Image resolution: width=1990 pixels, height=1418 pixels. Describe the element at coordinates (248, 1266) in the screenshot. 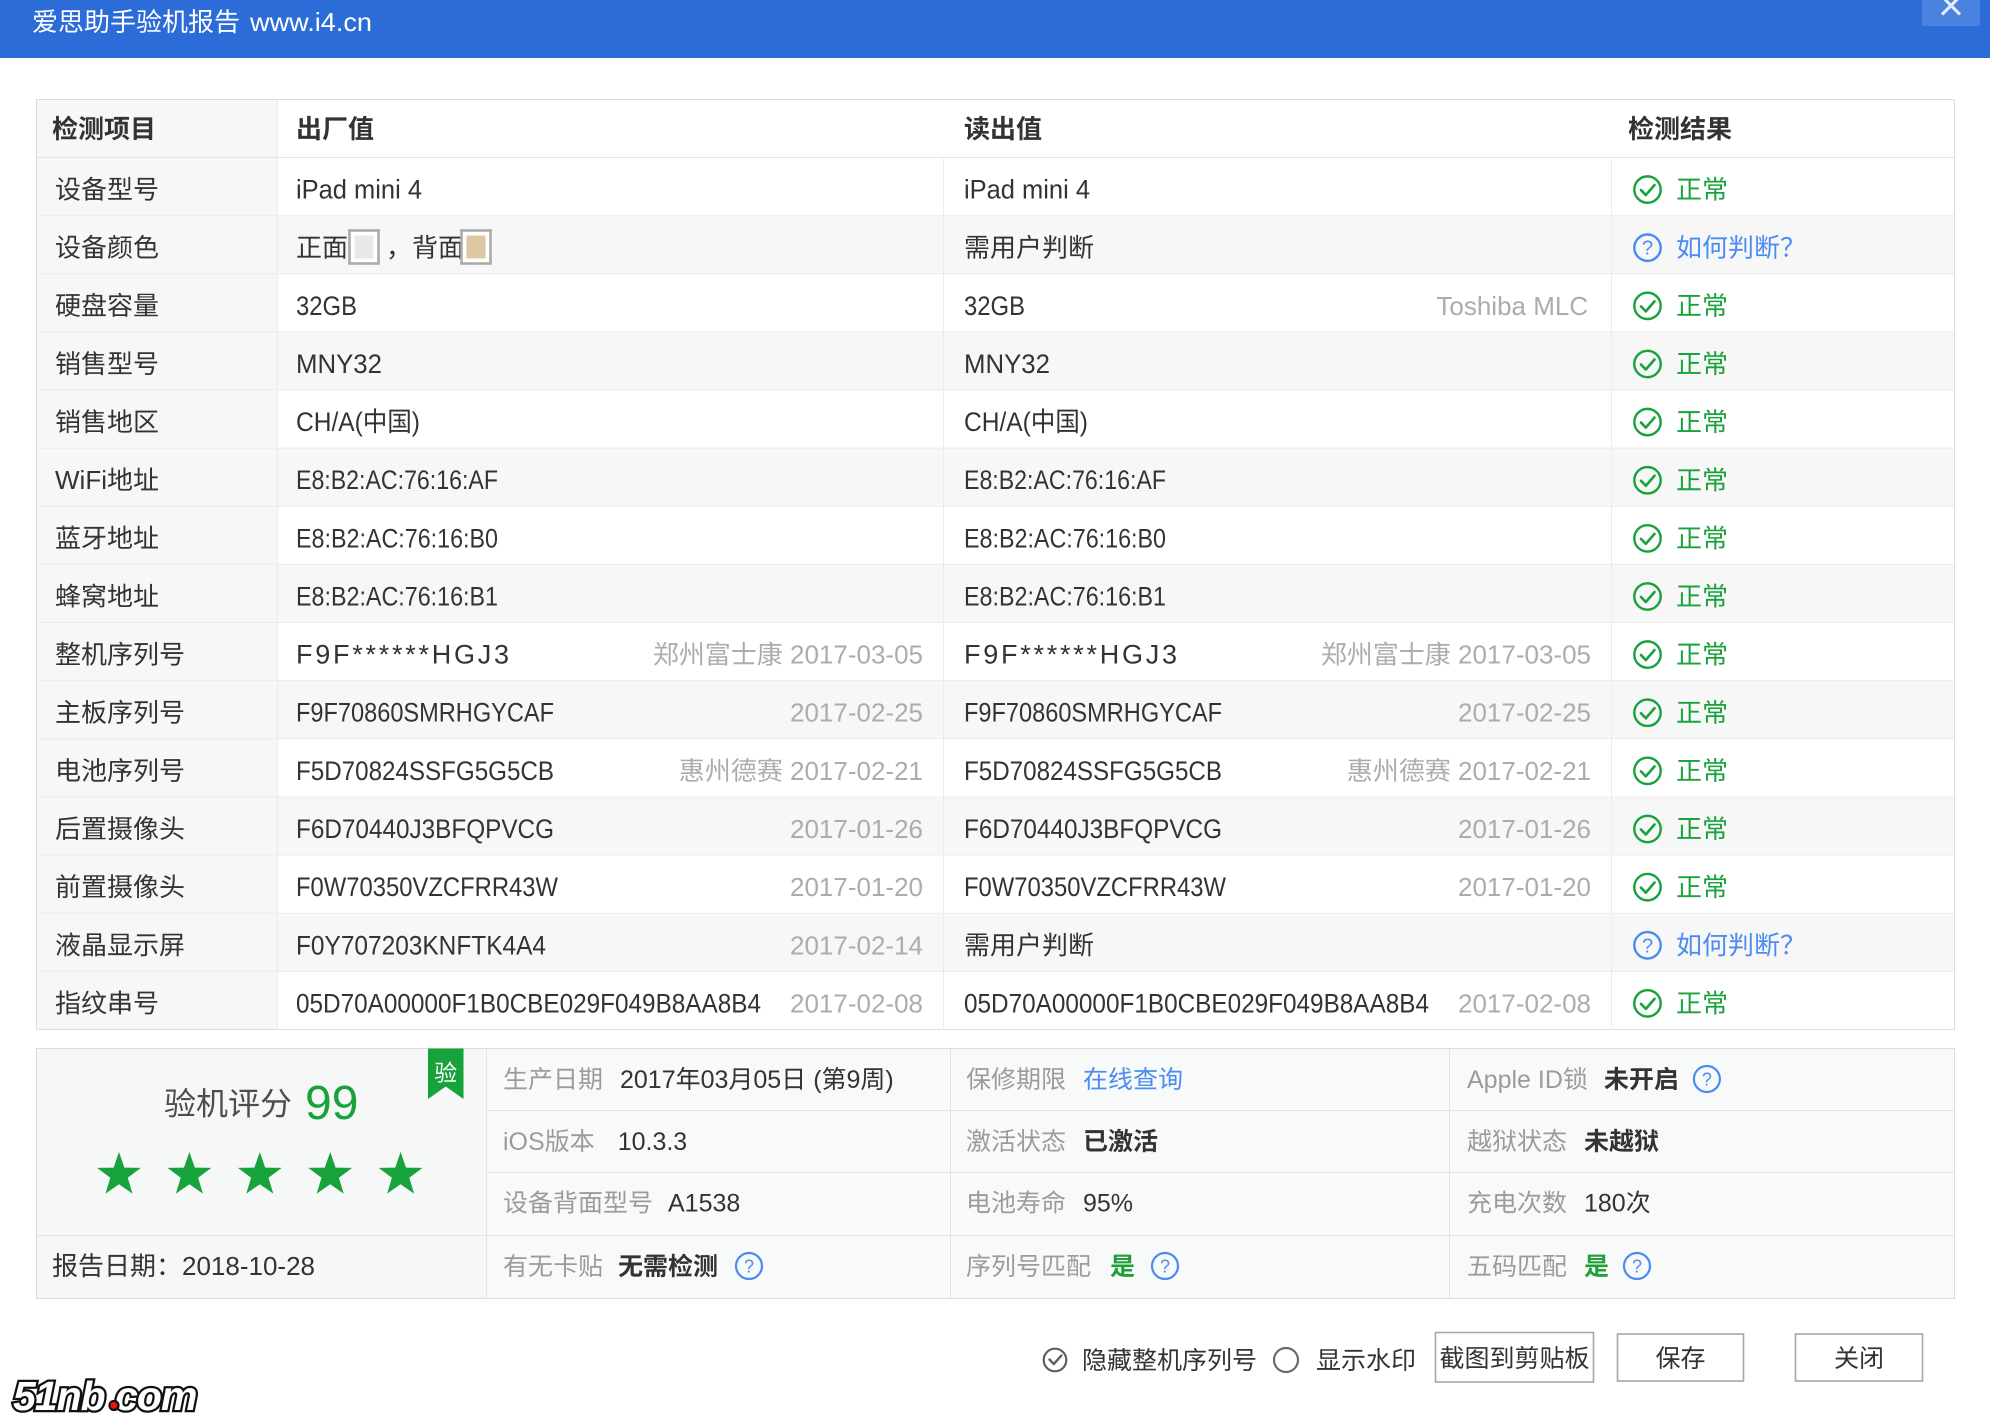

I see `svg-text: 2018-10-28` at that location.